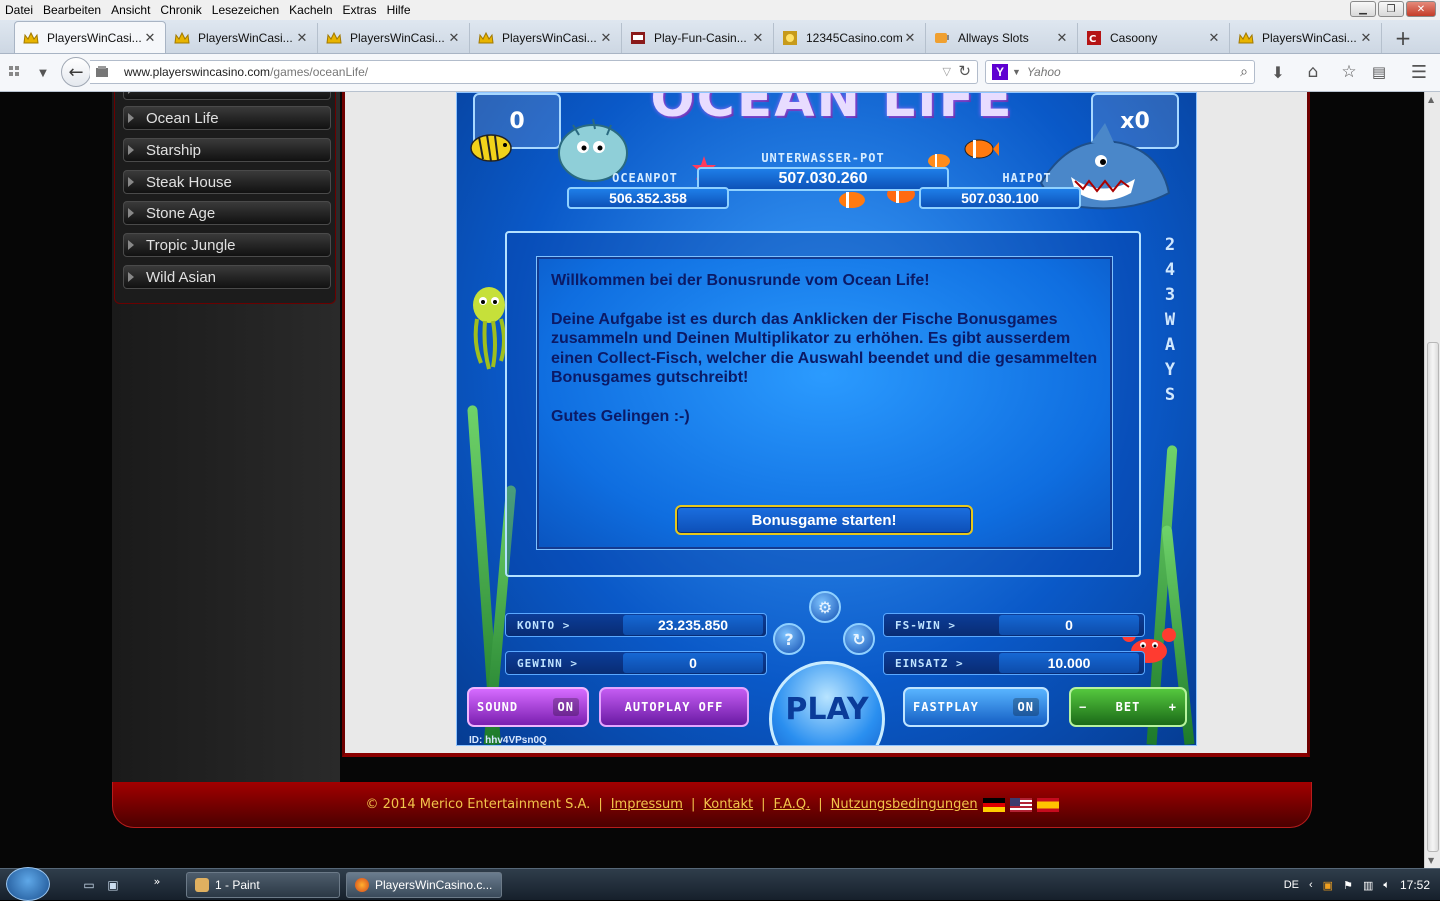 The height and width of the screenshot is (901, 1440). What do you see at coordinates (1403, 38) in the screenshot?
I see `new-tab-button: +` at bounding box center [1403, 38].